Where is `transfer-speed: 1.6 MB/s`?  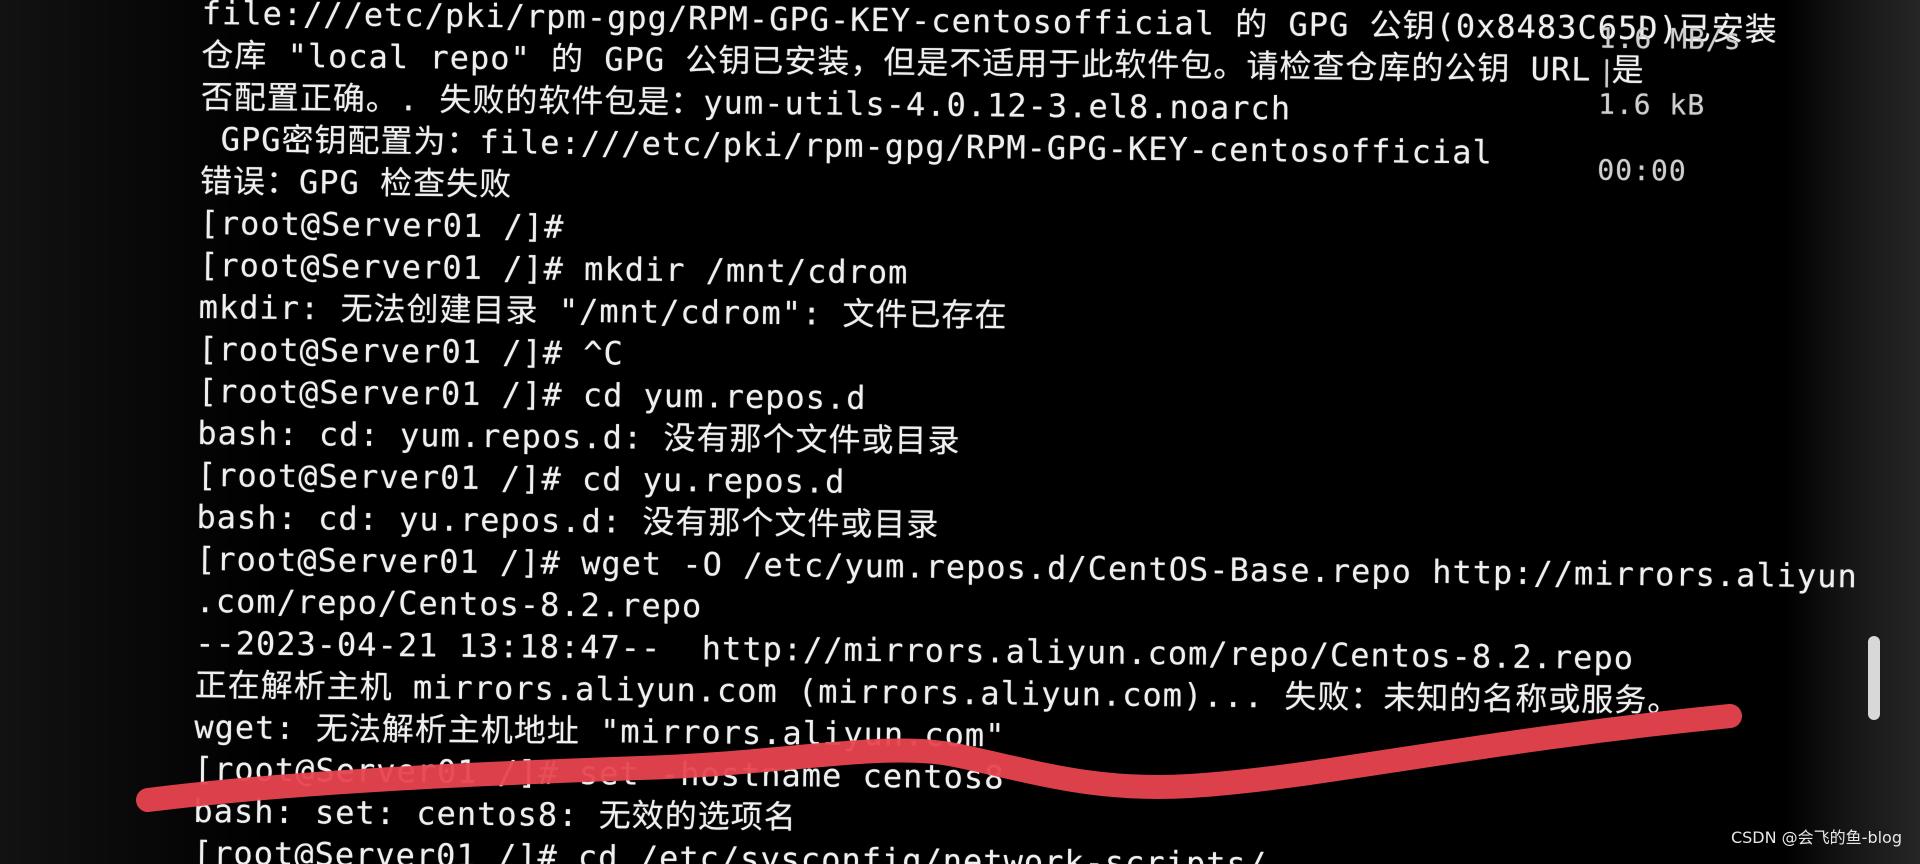
transfer-speed: 1.6 MB/s is located at coordinates (1670, 39).